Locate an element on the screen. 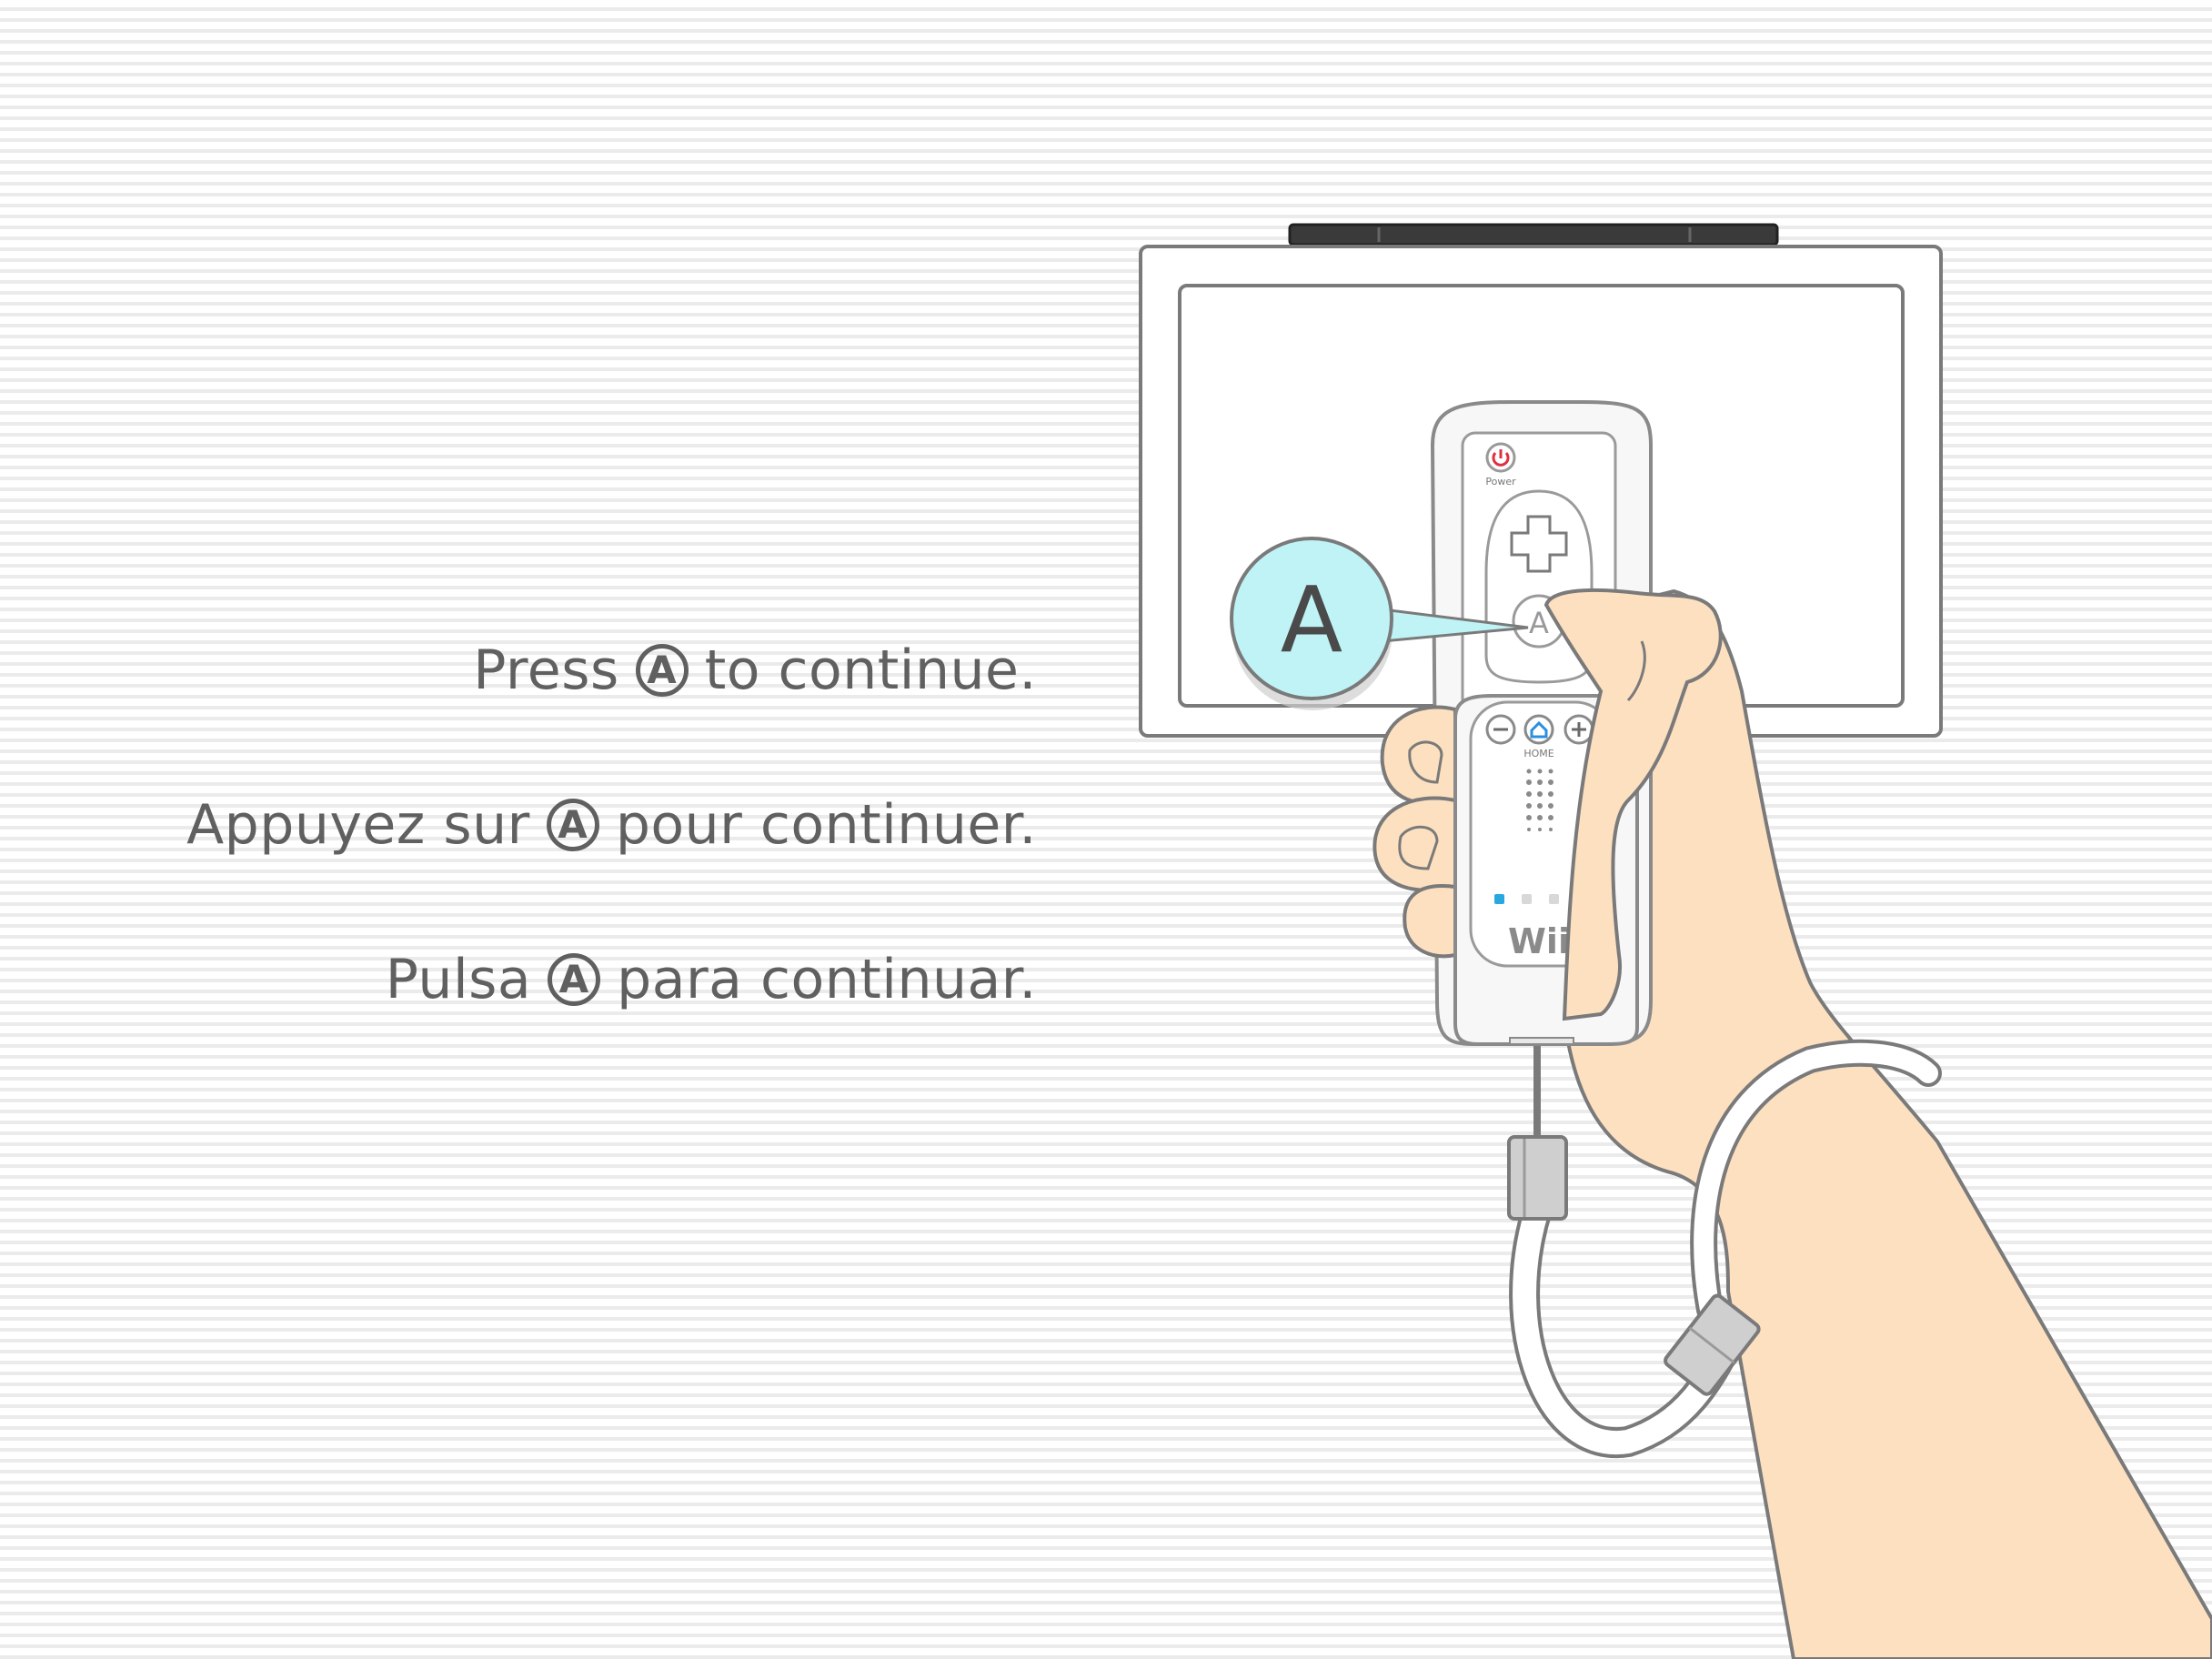 This screenshot has height=1659, width=2212. instruction-english-before: Press is located at coordinates (546, 670).